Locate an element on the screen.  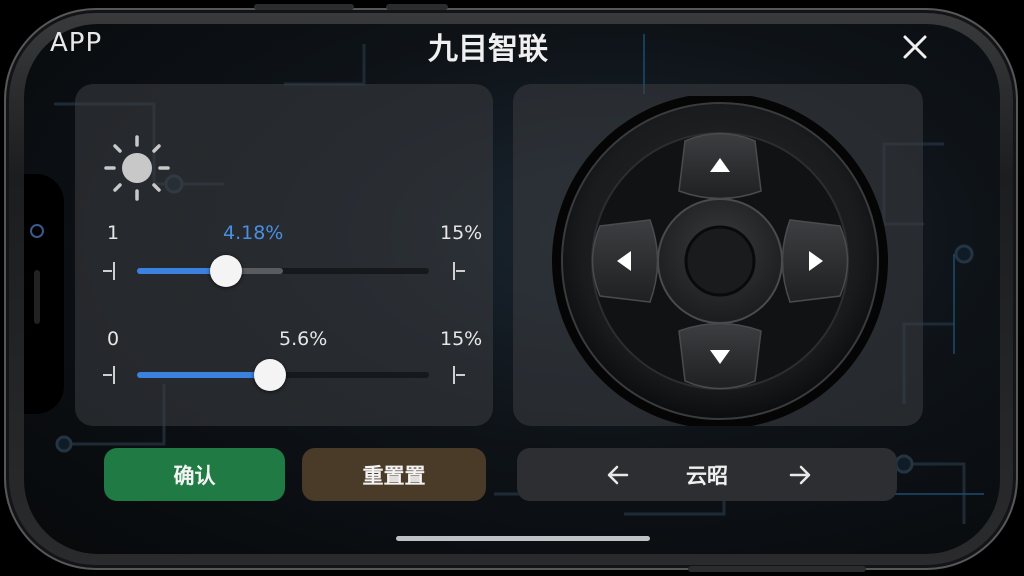
slider1-min-label: 1 is located at coordinates (113, 233).